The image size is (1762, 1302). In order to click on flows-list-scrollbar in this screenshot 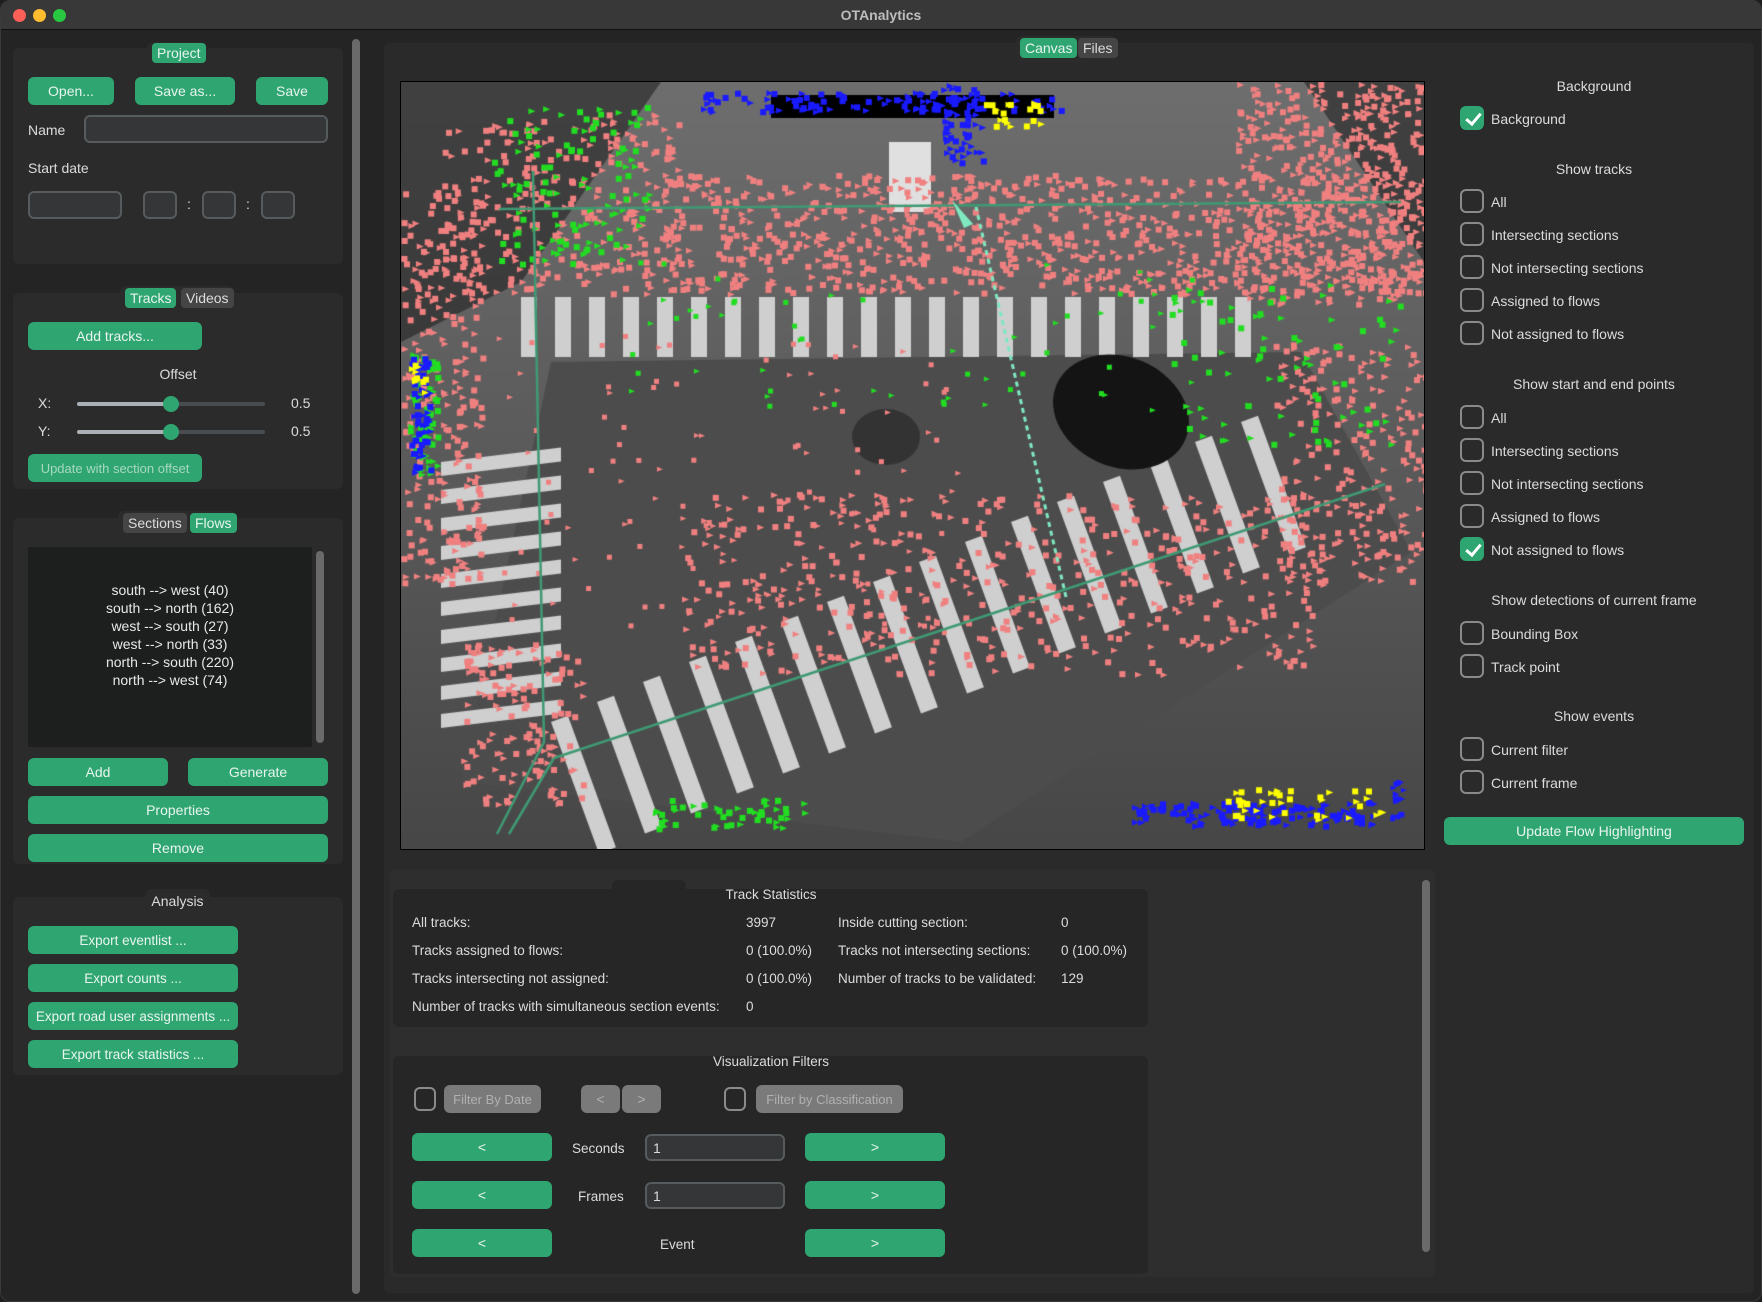, I will do `click(320, 647)`.